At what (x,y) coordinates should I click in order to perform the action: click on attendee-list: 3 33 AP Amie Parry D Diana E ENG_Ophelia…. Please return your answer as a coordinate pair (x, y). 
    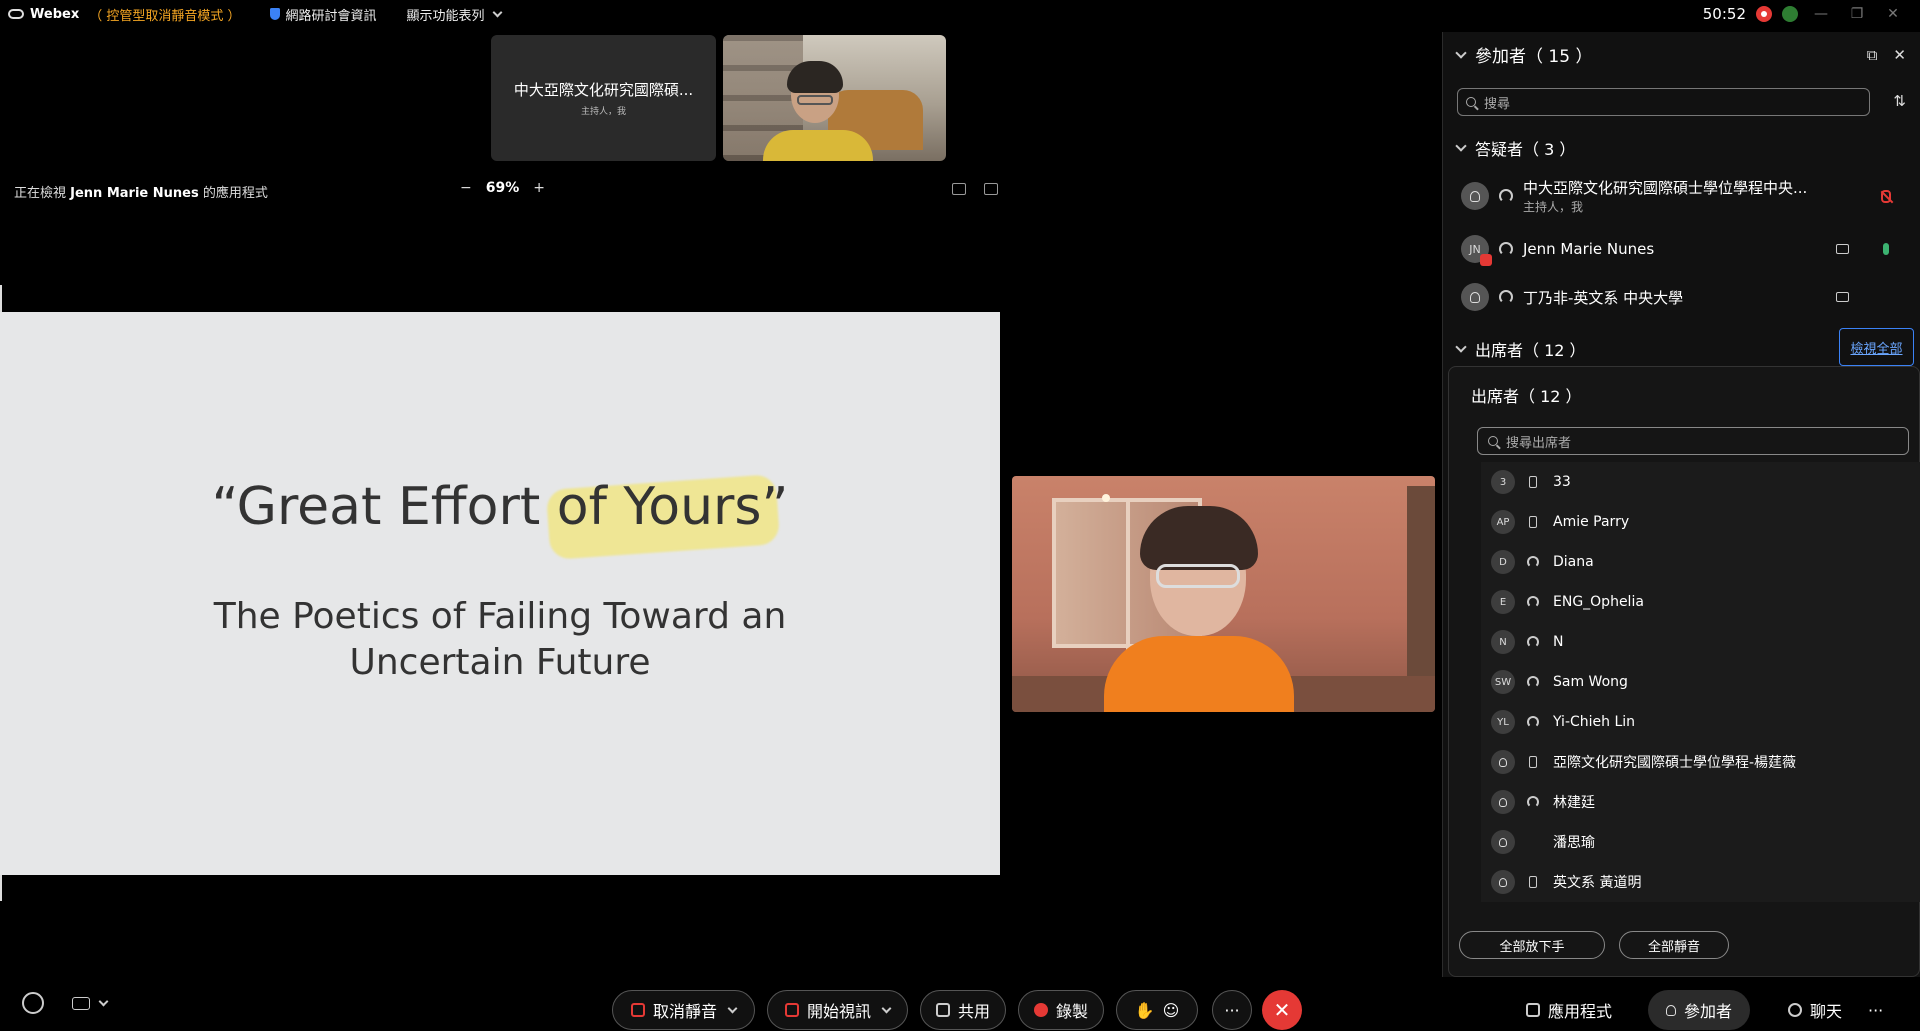
    Looking at the image, I should click on (1700, 682).